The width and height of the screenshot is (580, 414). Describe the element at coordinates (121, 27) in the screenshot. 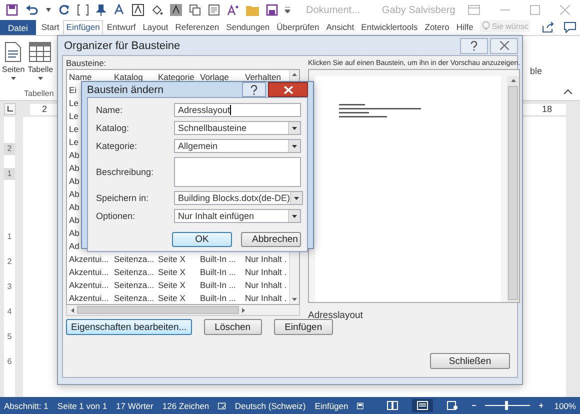

I see `ribbon-tab: Entwurf` at that location.